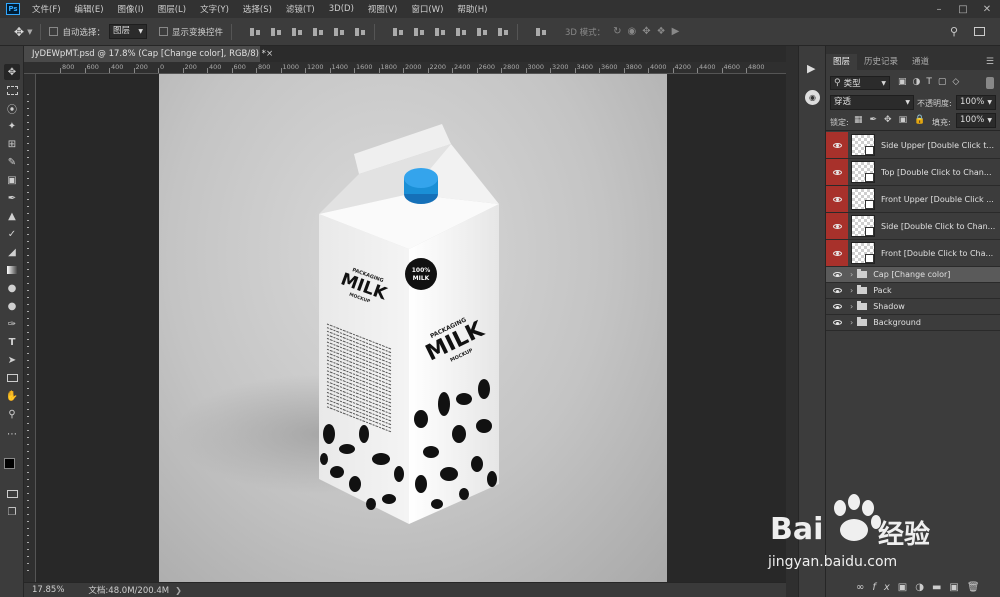  I want to click on tab-history: 历史记录, so click(881, 62).